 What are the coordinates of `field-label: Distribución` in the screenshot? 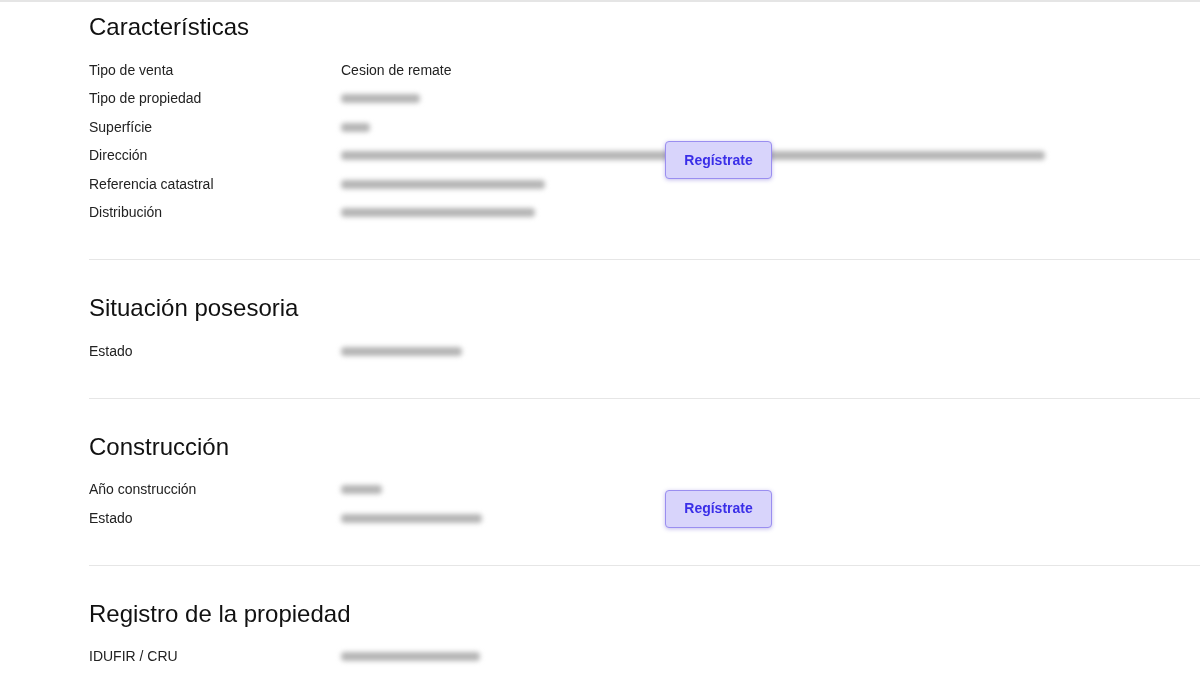 It's located at (126, 213).